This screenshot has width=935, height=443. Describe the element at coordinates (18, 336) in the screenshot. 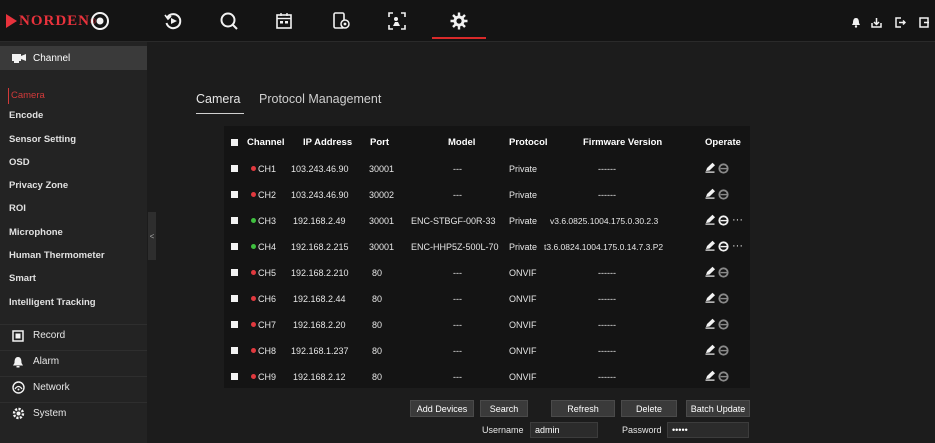

I see `record-icon` at that location.